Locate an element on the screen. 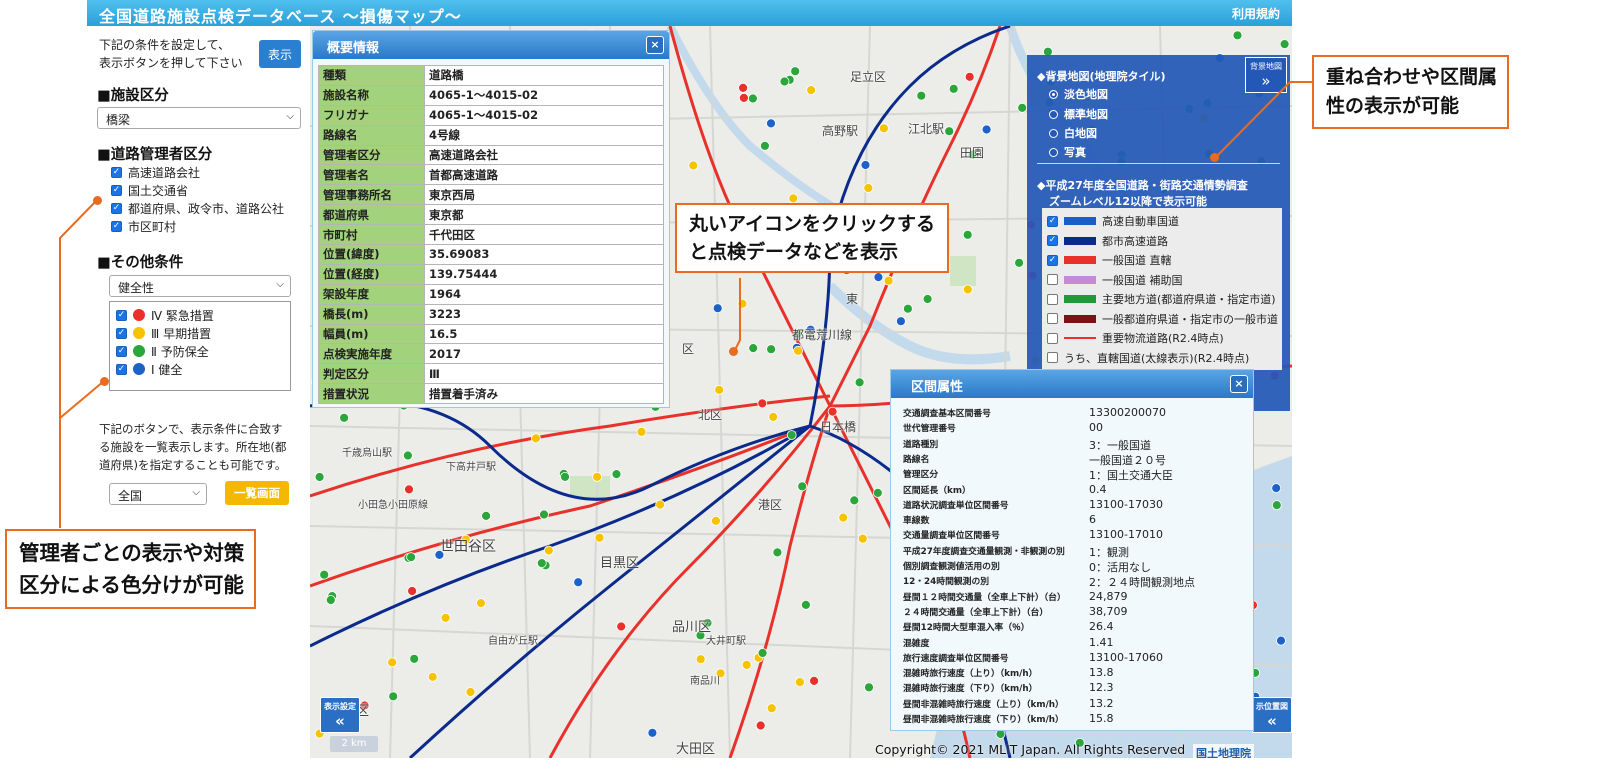  annotation-line: 管理者ごとの表示や対策 is located at coordinates (132, 553).